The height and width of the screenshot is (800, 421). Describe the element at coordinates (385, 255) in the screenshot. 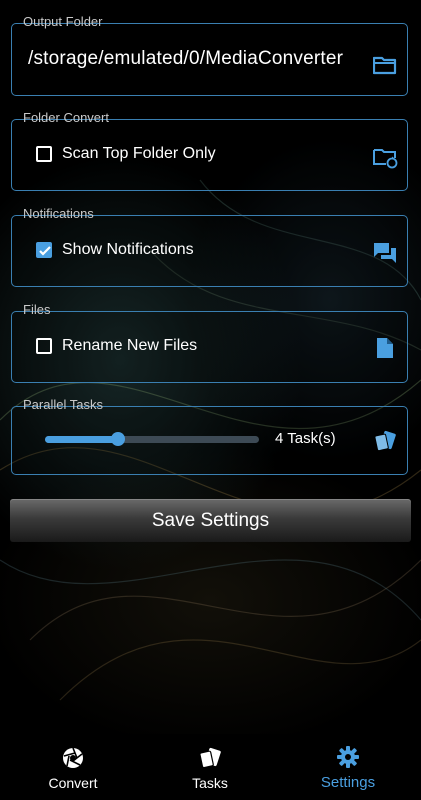

I see `chat-bubbles-icon` at that location.